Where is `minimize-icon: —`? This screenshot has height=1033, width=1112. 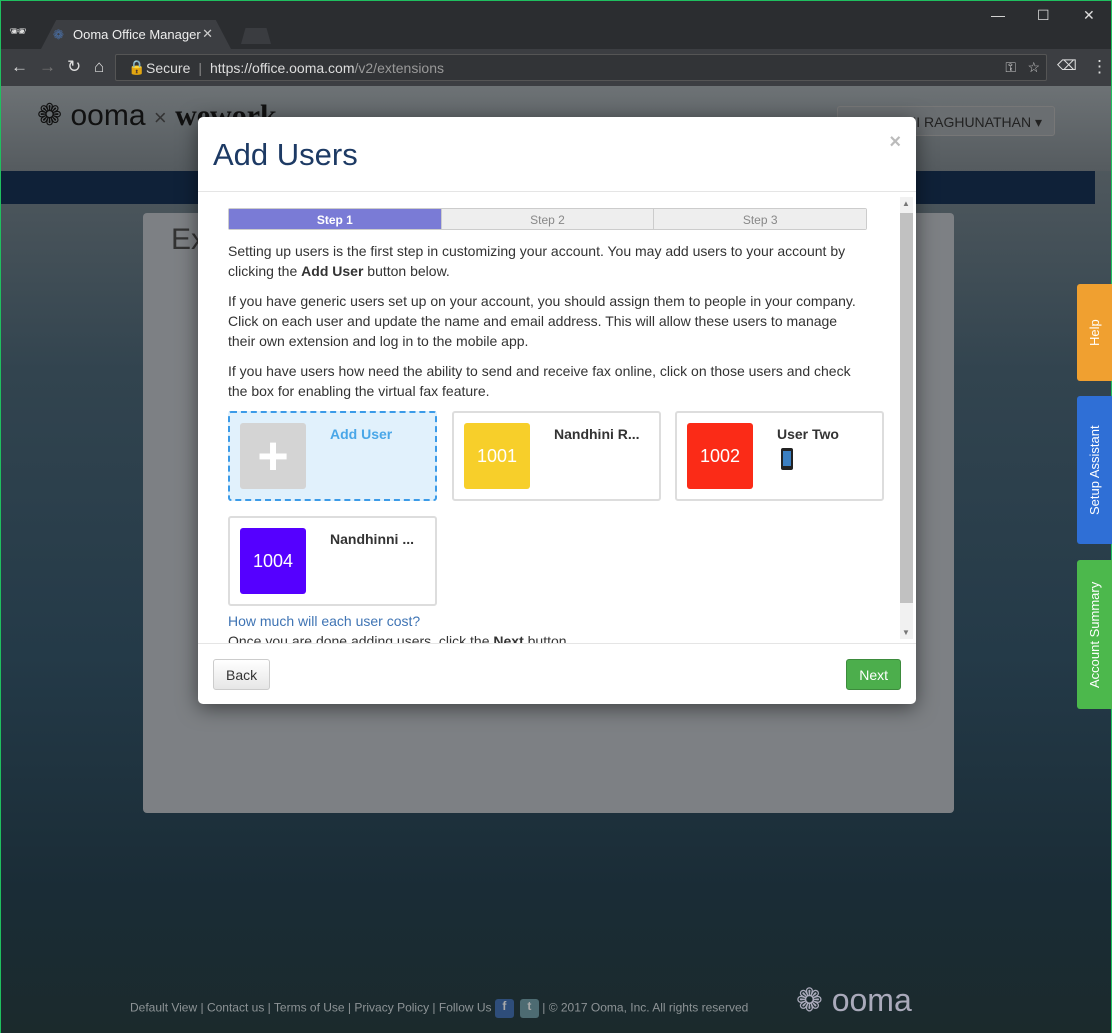
minimize-icon: — is located at coordinates (998, 15).